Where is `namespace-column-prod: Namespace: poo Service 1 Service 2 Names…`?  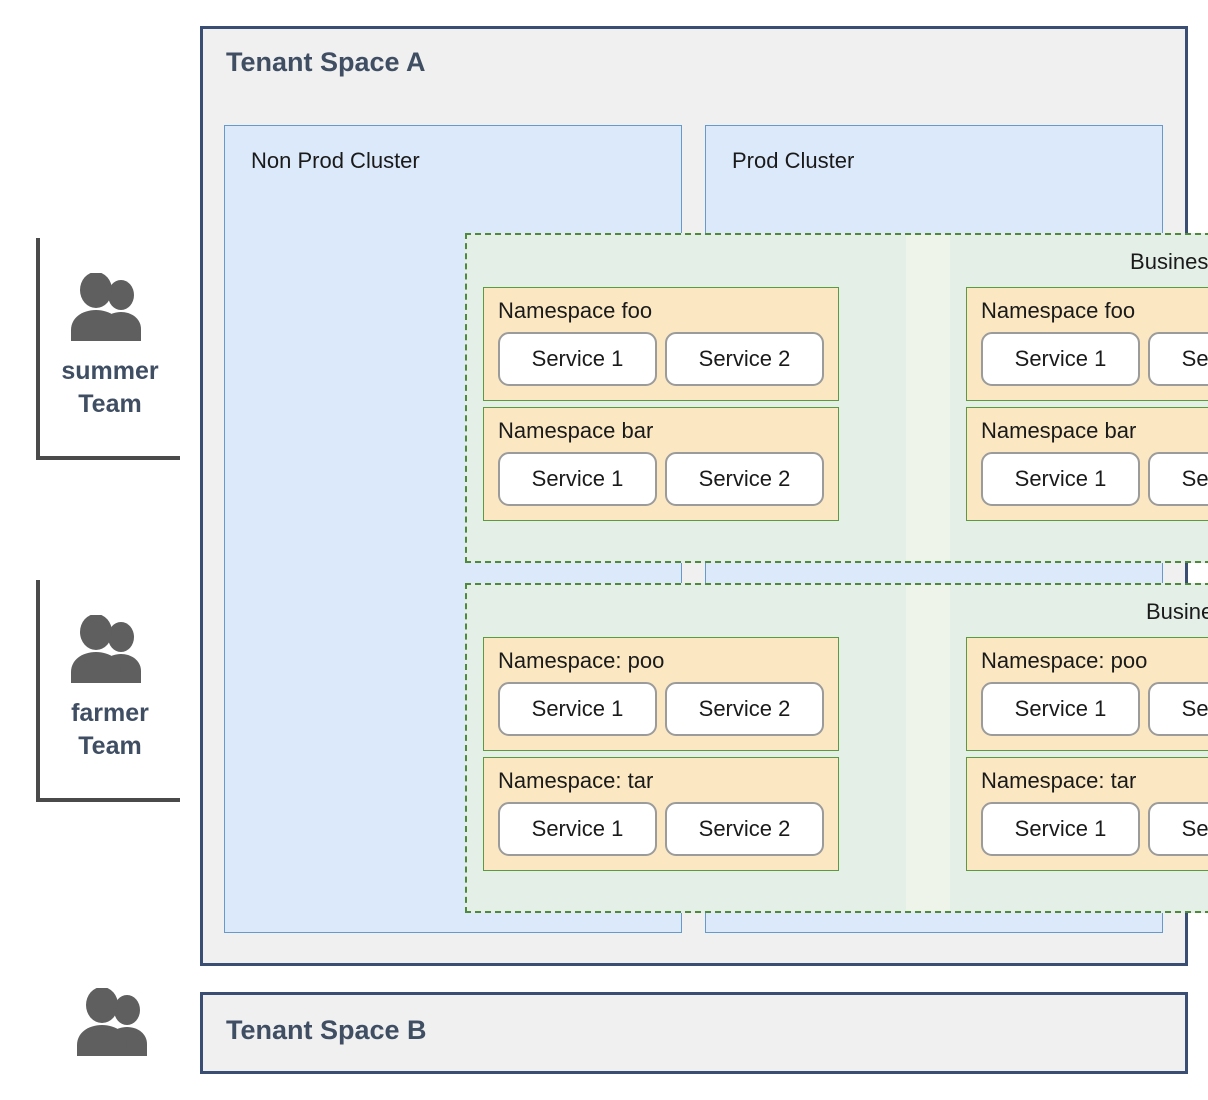
namespace-column-prod: Namespace: poo Service 1 Service 2 Names… is located at coordinates (1087, 757).